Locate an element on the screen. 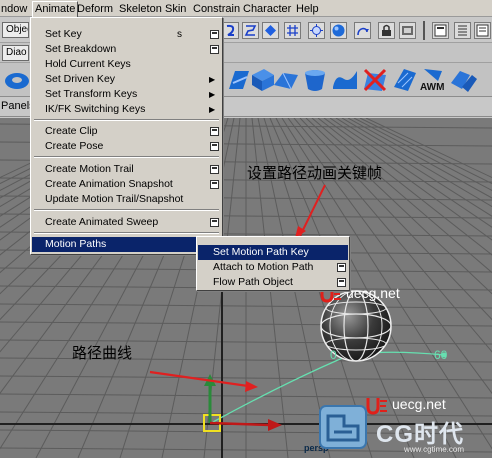 The width and height of the screenshot is (492, 458). menu-item-create-clip: Create Clip is located at coordinates (126, 131).